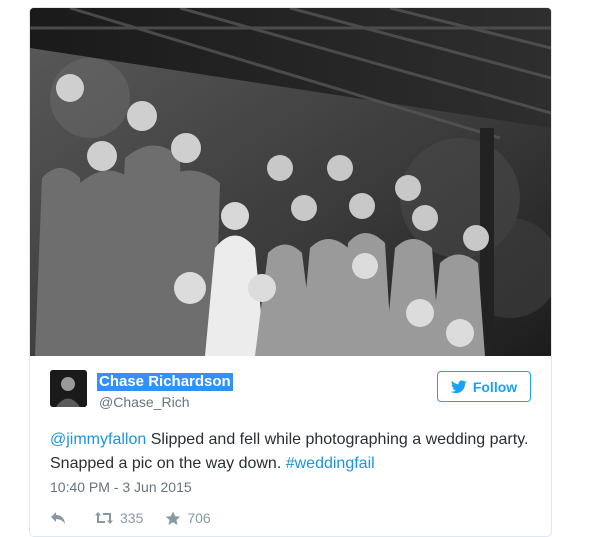  I want to click on retweet-icon, so click(104, 518).